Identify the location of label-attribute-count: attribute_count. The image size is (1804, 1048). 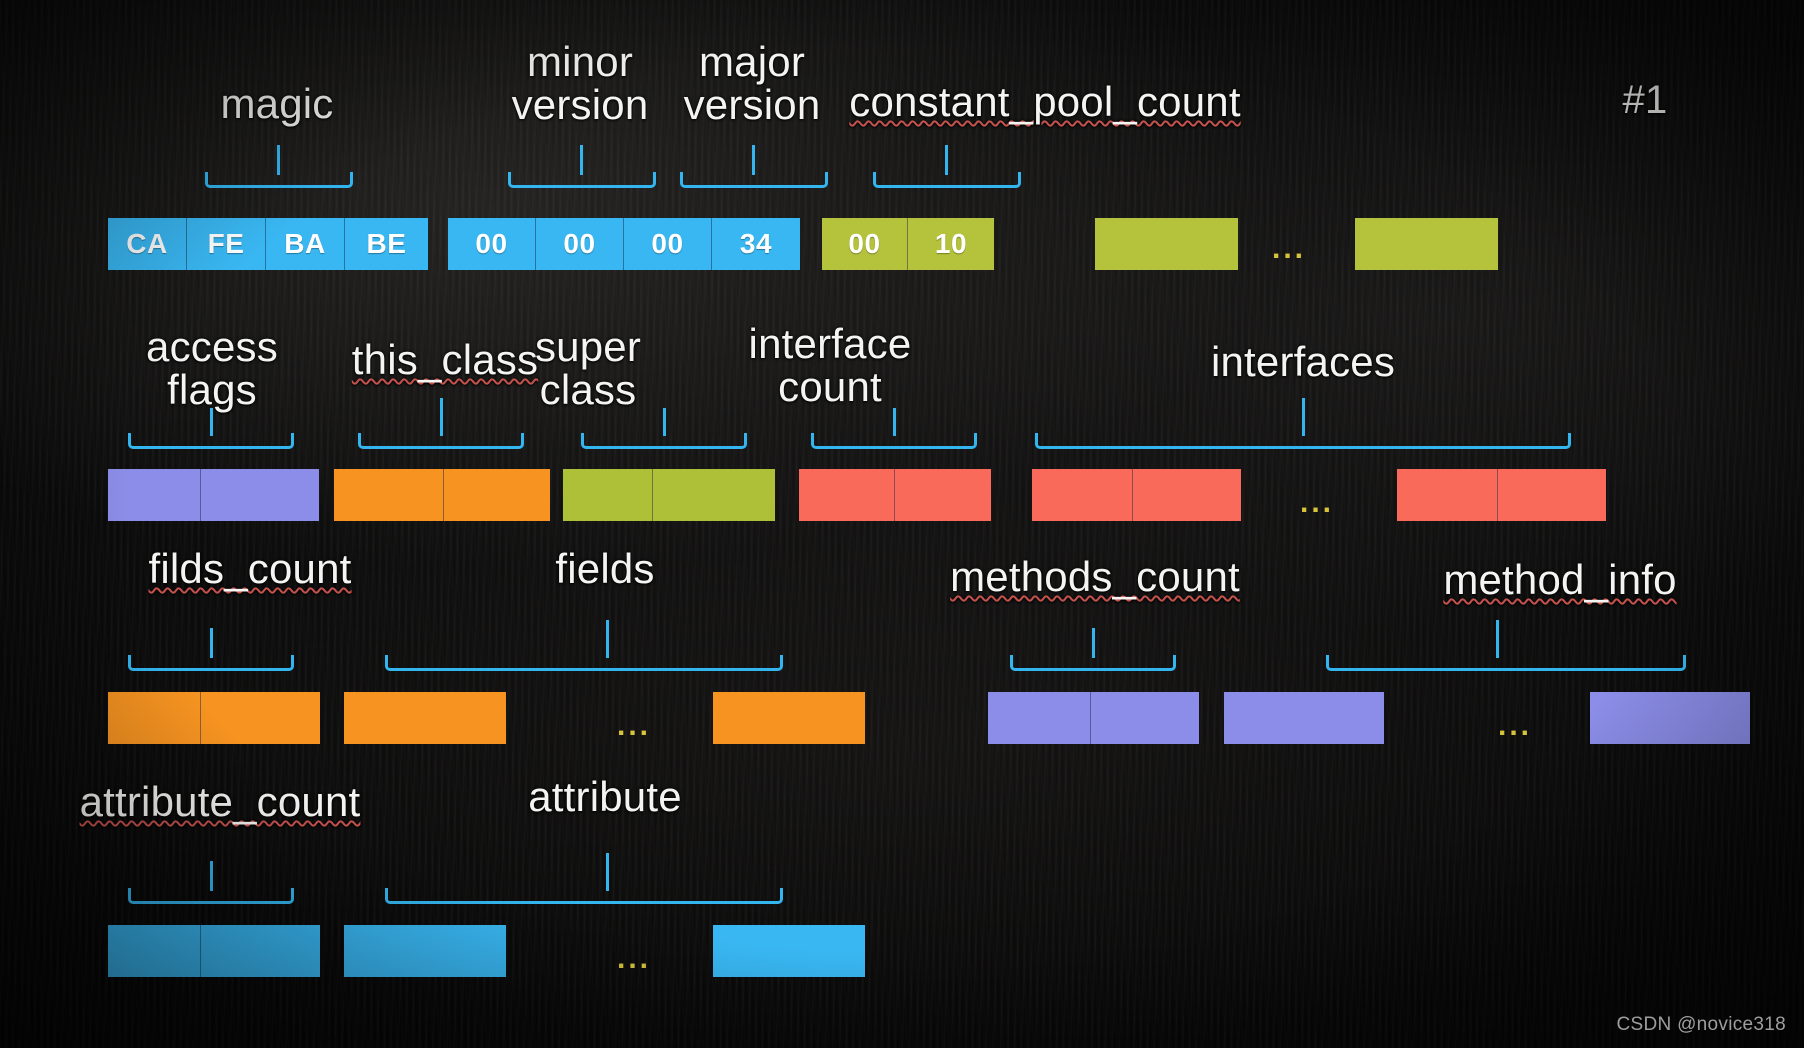
(220, 801).